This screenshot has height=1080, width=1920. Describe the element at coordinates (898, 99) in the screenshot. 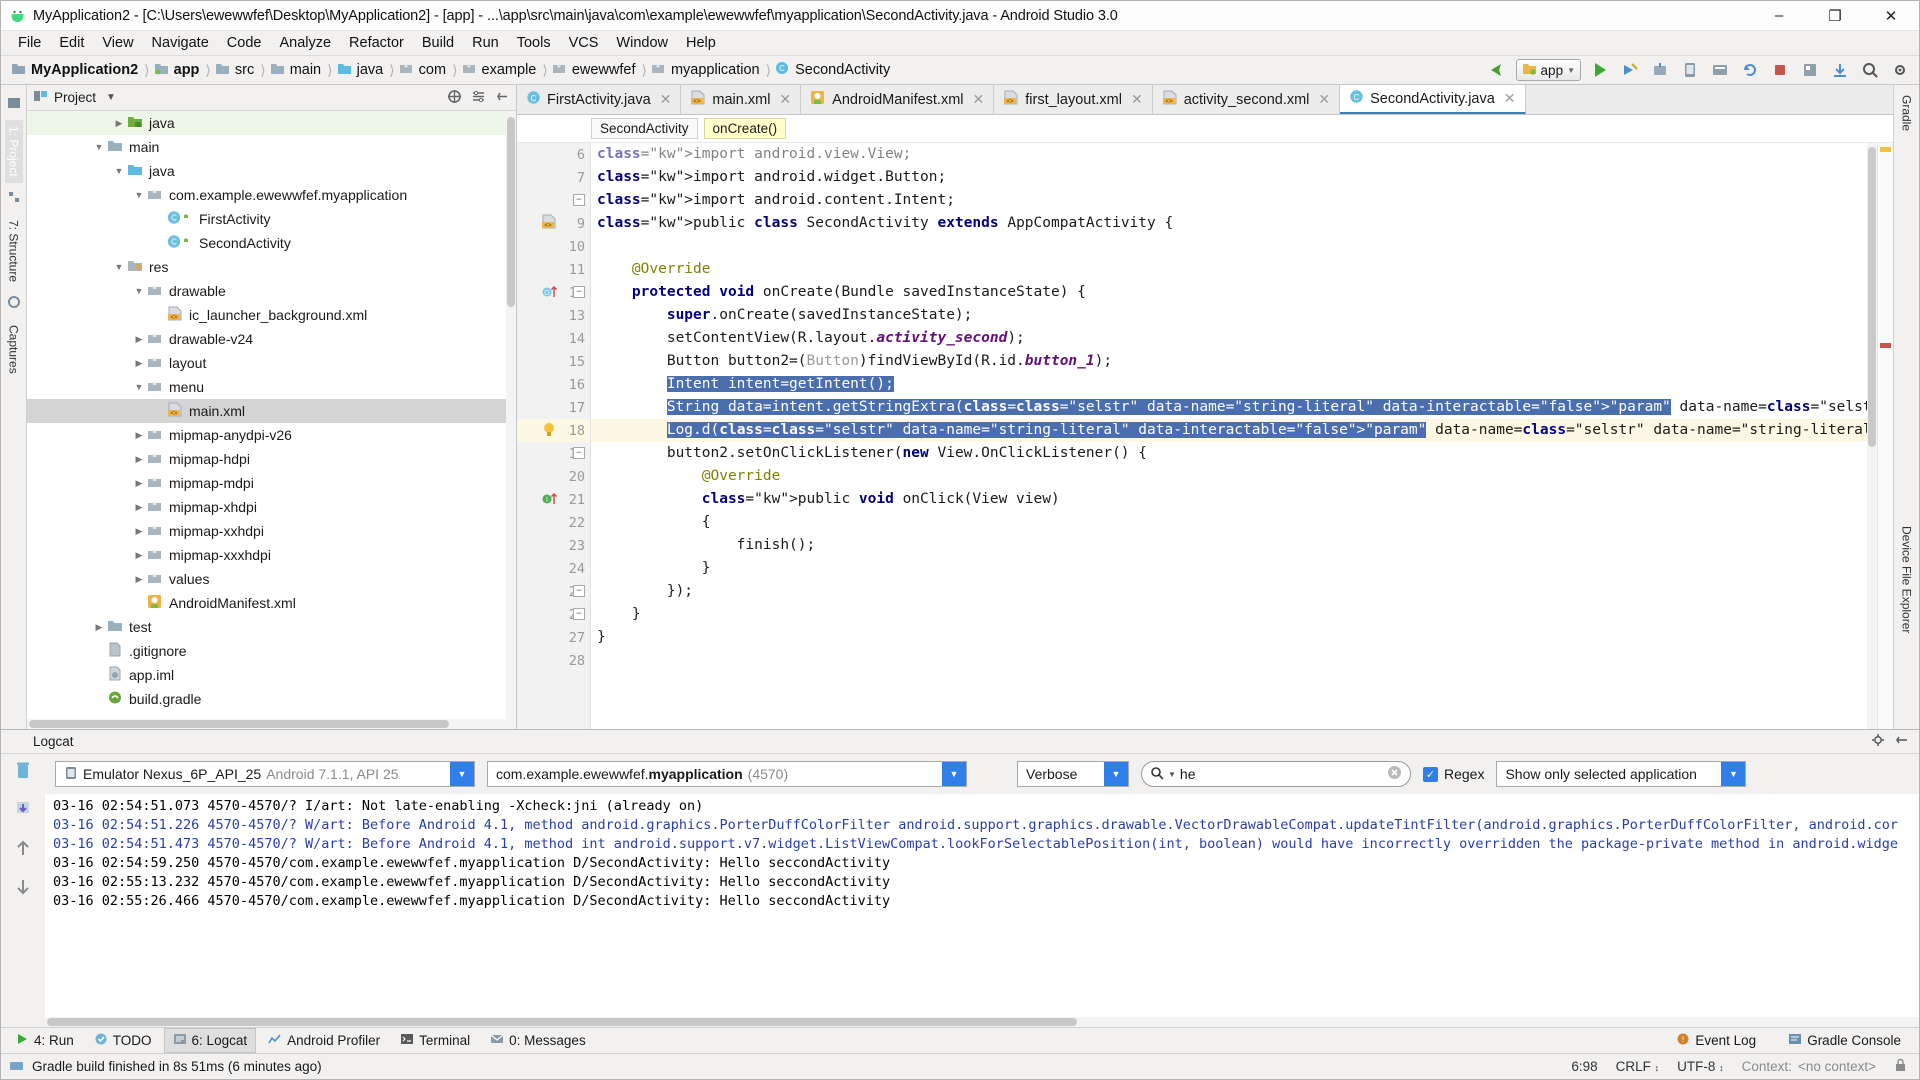

I see `editor-tab-androidmanifest-xml: AndroidManifest.xml ✕` at that location.